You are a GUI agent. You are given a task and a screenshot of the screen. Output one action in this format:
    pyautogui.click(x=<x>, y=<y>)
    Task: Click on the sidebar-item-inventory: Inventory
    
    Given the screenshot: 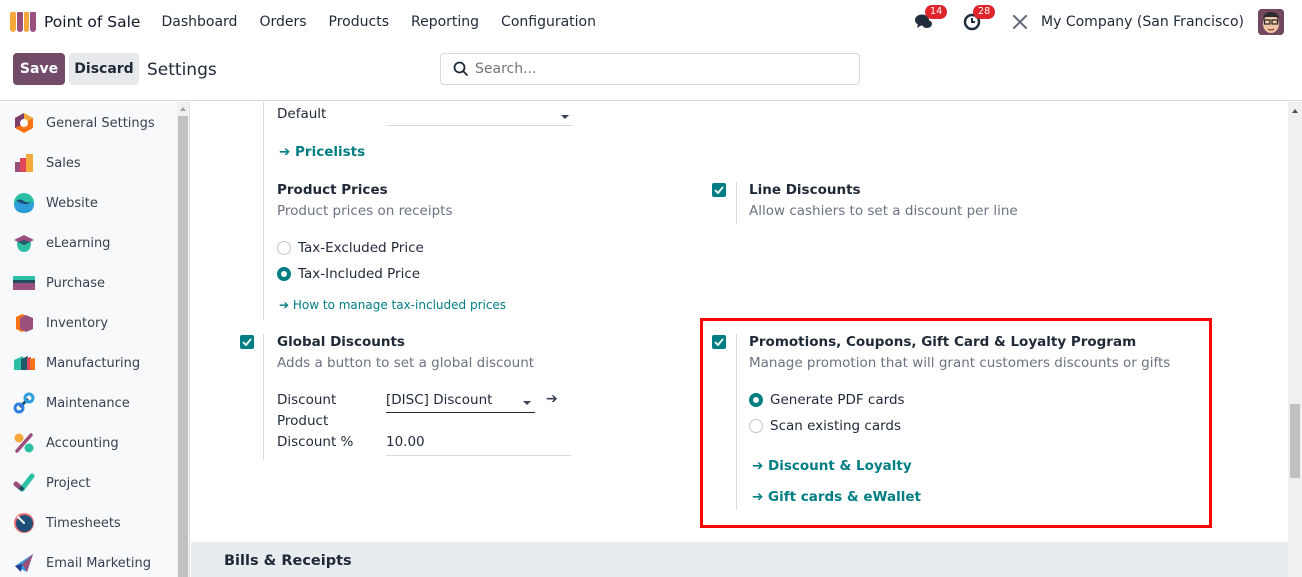 What is the action you would take?
    pyautogui.click(x=88, y=323)
    